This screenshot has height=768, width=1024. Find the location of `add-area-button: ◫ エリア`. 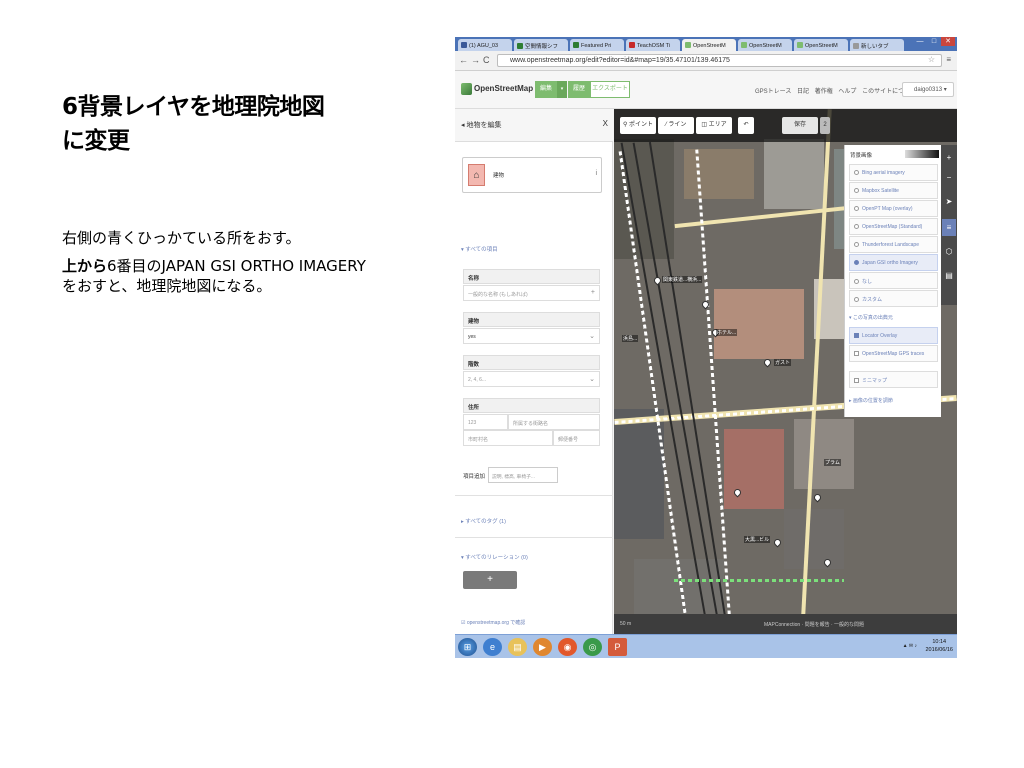

add-area-button: ◫ エリア is located at coordinates (714, 125).